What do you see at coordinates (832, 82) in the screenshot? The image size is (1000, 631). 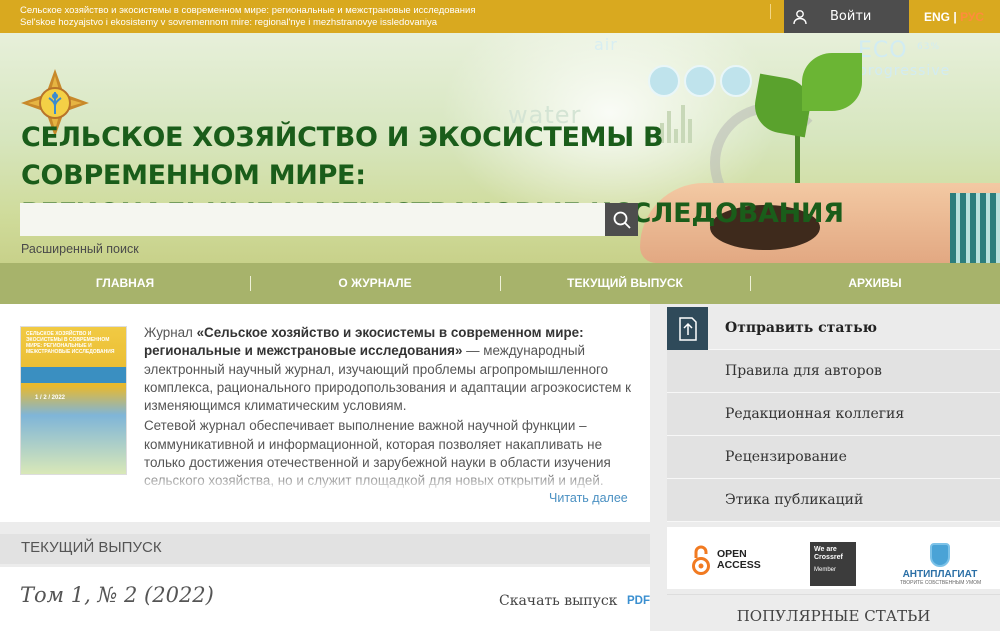 I see `sprout-leaf` at bounding box center [832, 82].